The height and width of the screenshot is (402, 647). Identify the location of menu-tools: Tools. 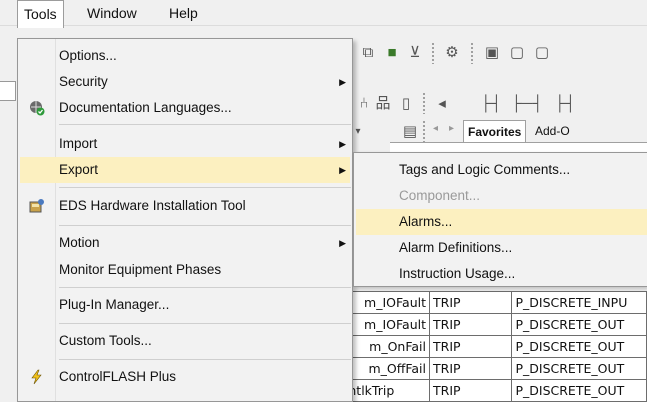
(40, 14).